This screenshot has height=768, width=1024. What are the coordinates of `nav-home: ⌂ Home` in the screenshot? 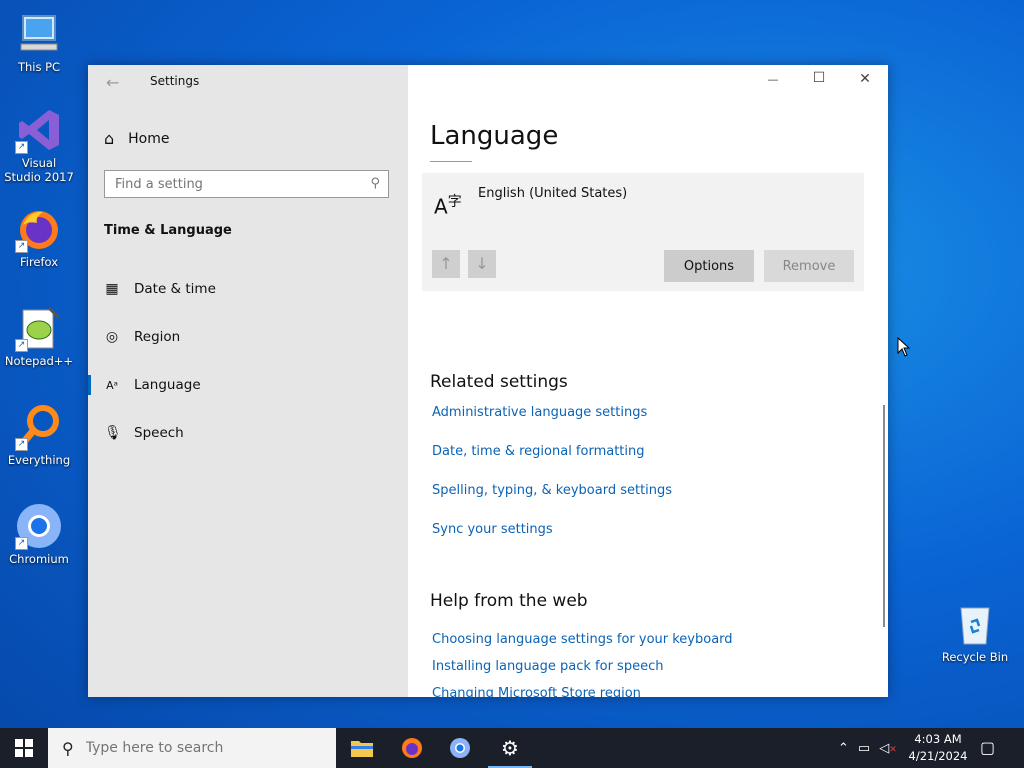 It's located at (137, 138).